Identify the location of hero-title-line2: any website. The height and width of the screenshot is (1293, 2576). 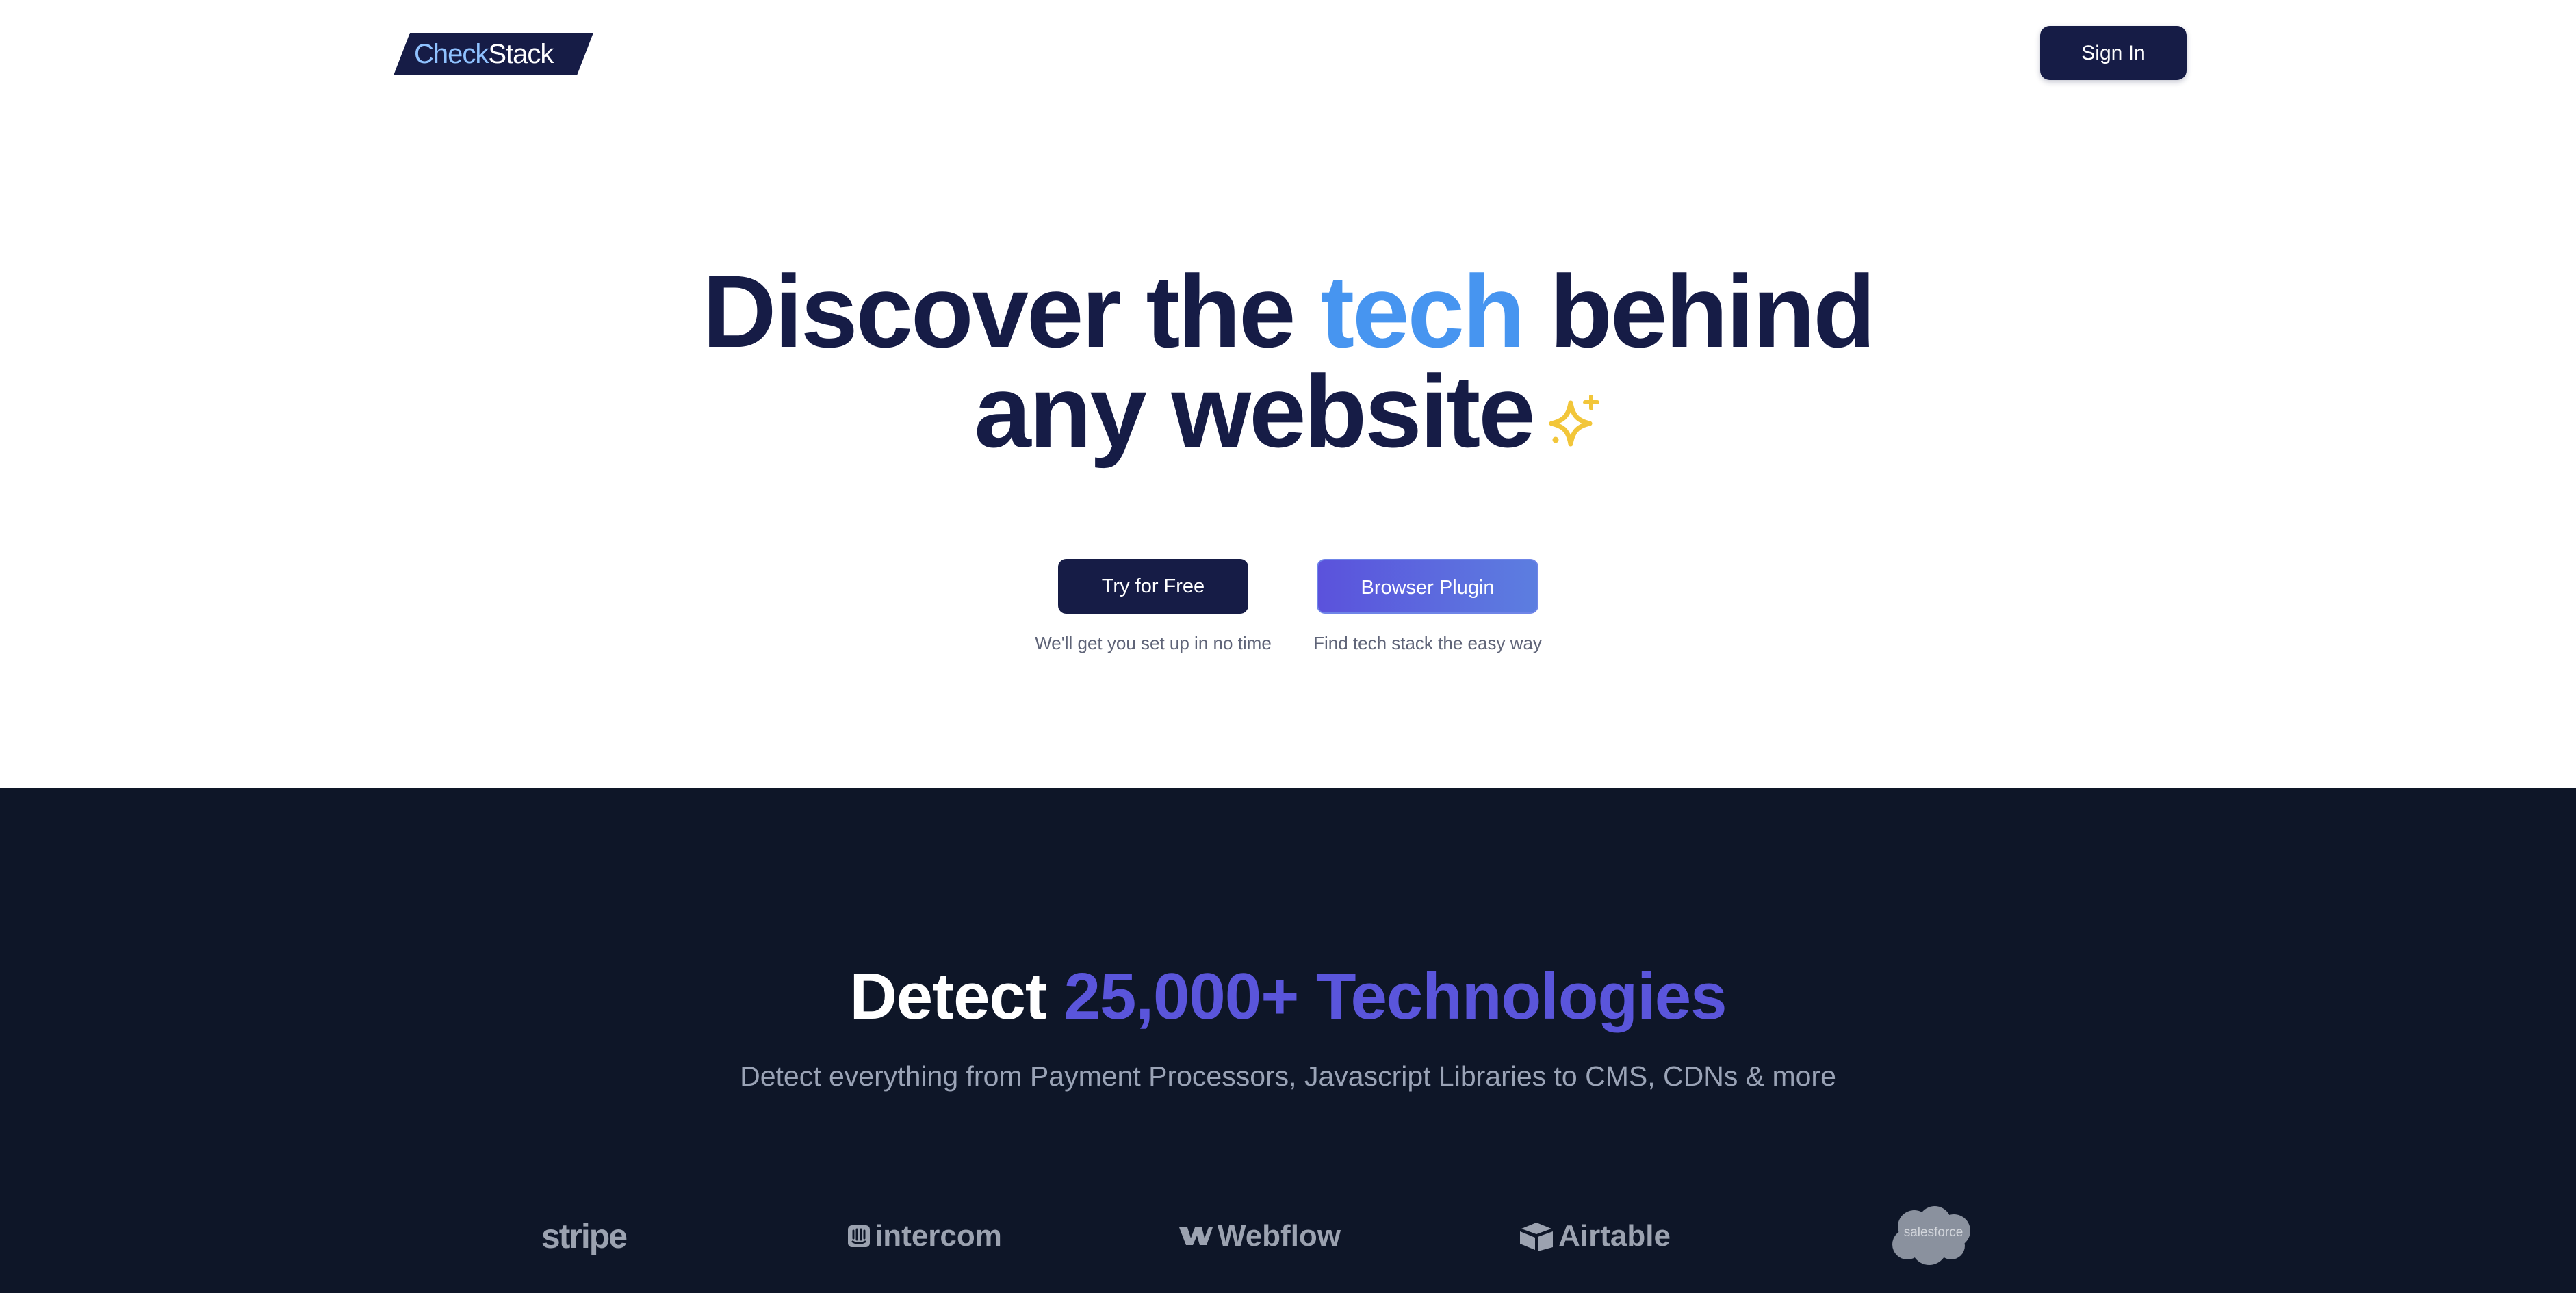
(1254, 411).